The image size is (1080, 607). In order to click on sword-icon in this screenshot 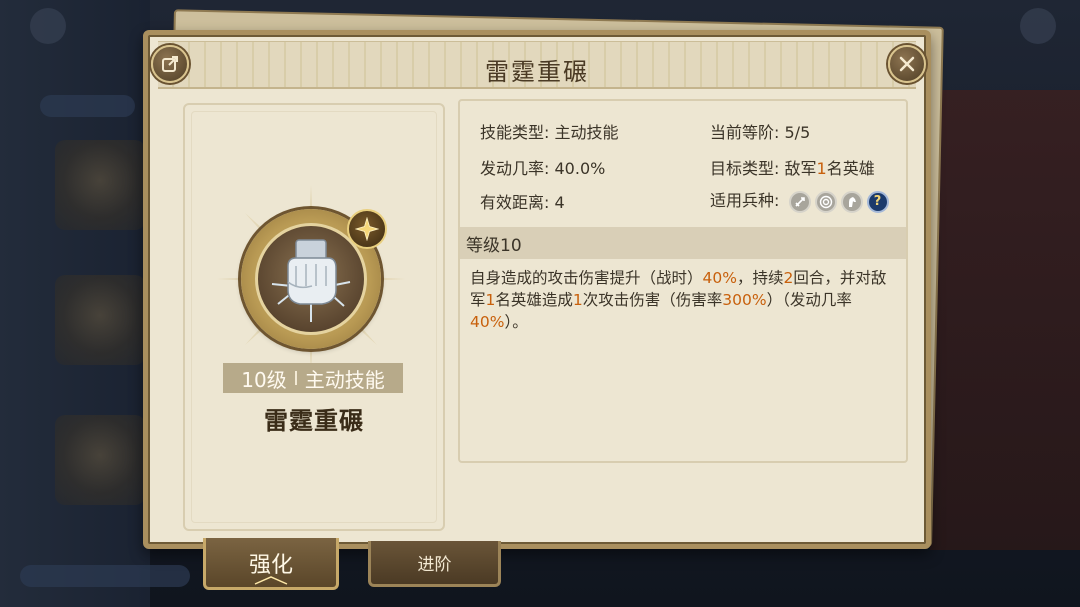, I will do `click(799, 201)`.